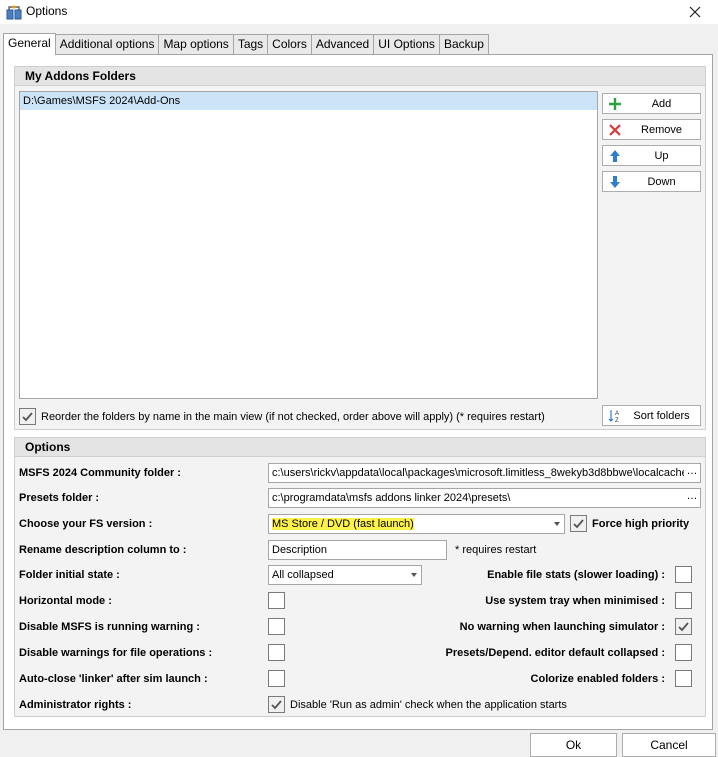  What do you see at coordinates (359, 12) in the screenshot?
I see `title-bar: Options` at bounding box center [359, 12].